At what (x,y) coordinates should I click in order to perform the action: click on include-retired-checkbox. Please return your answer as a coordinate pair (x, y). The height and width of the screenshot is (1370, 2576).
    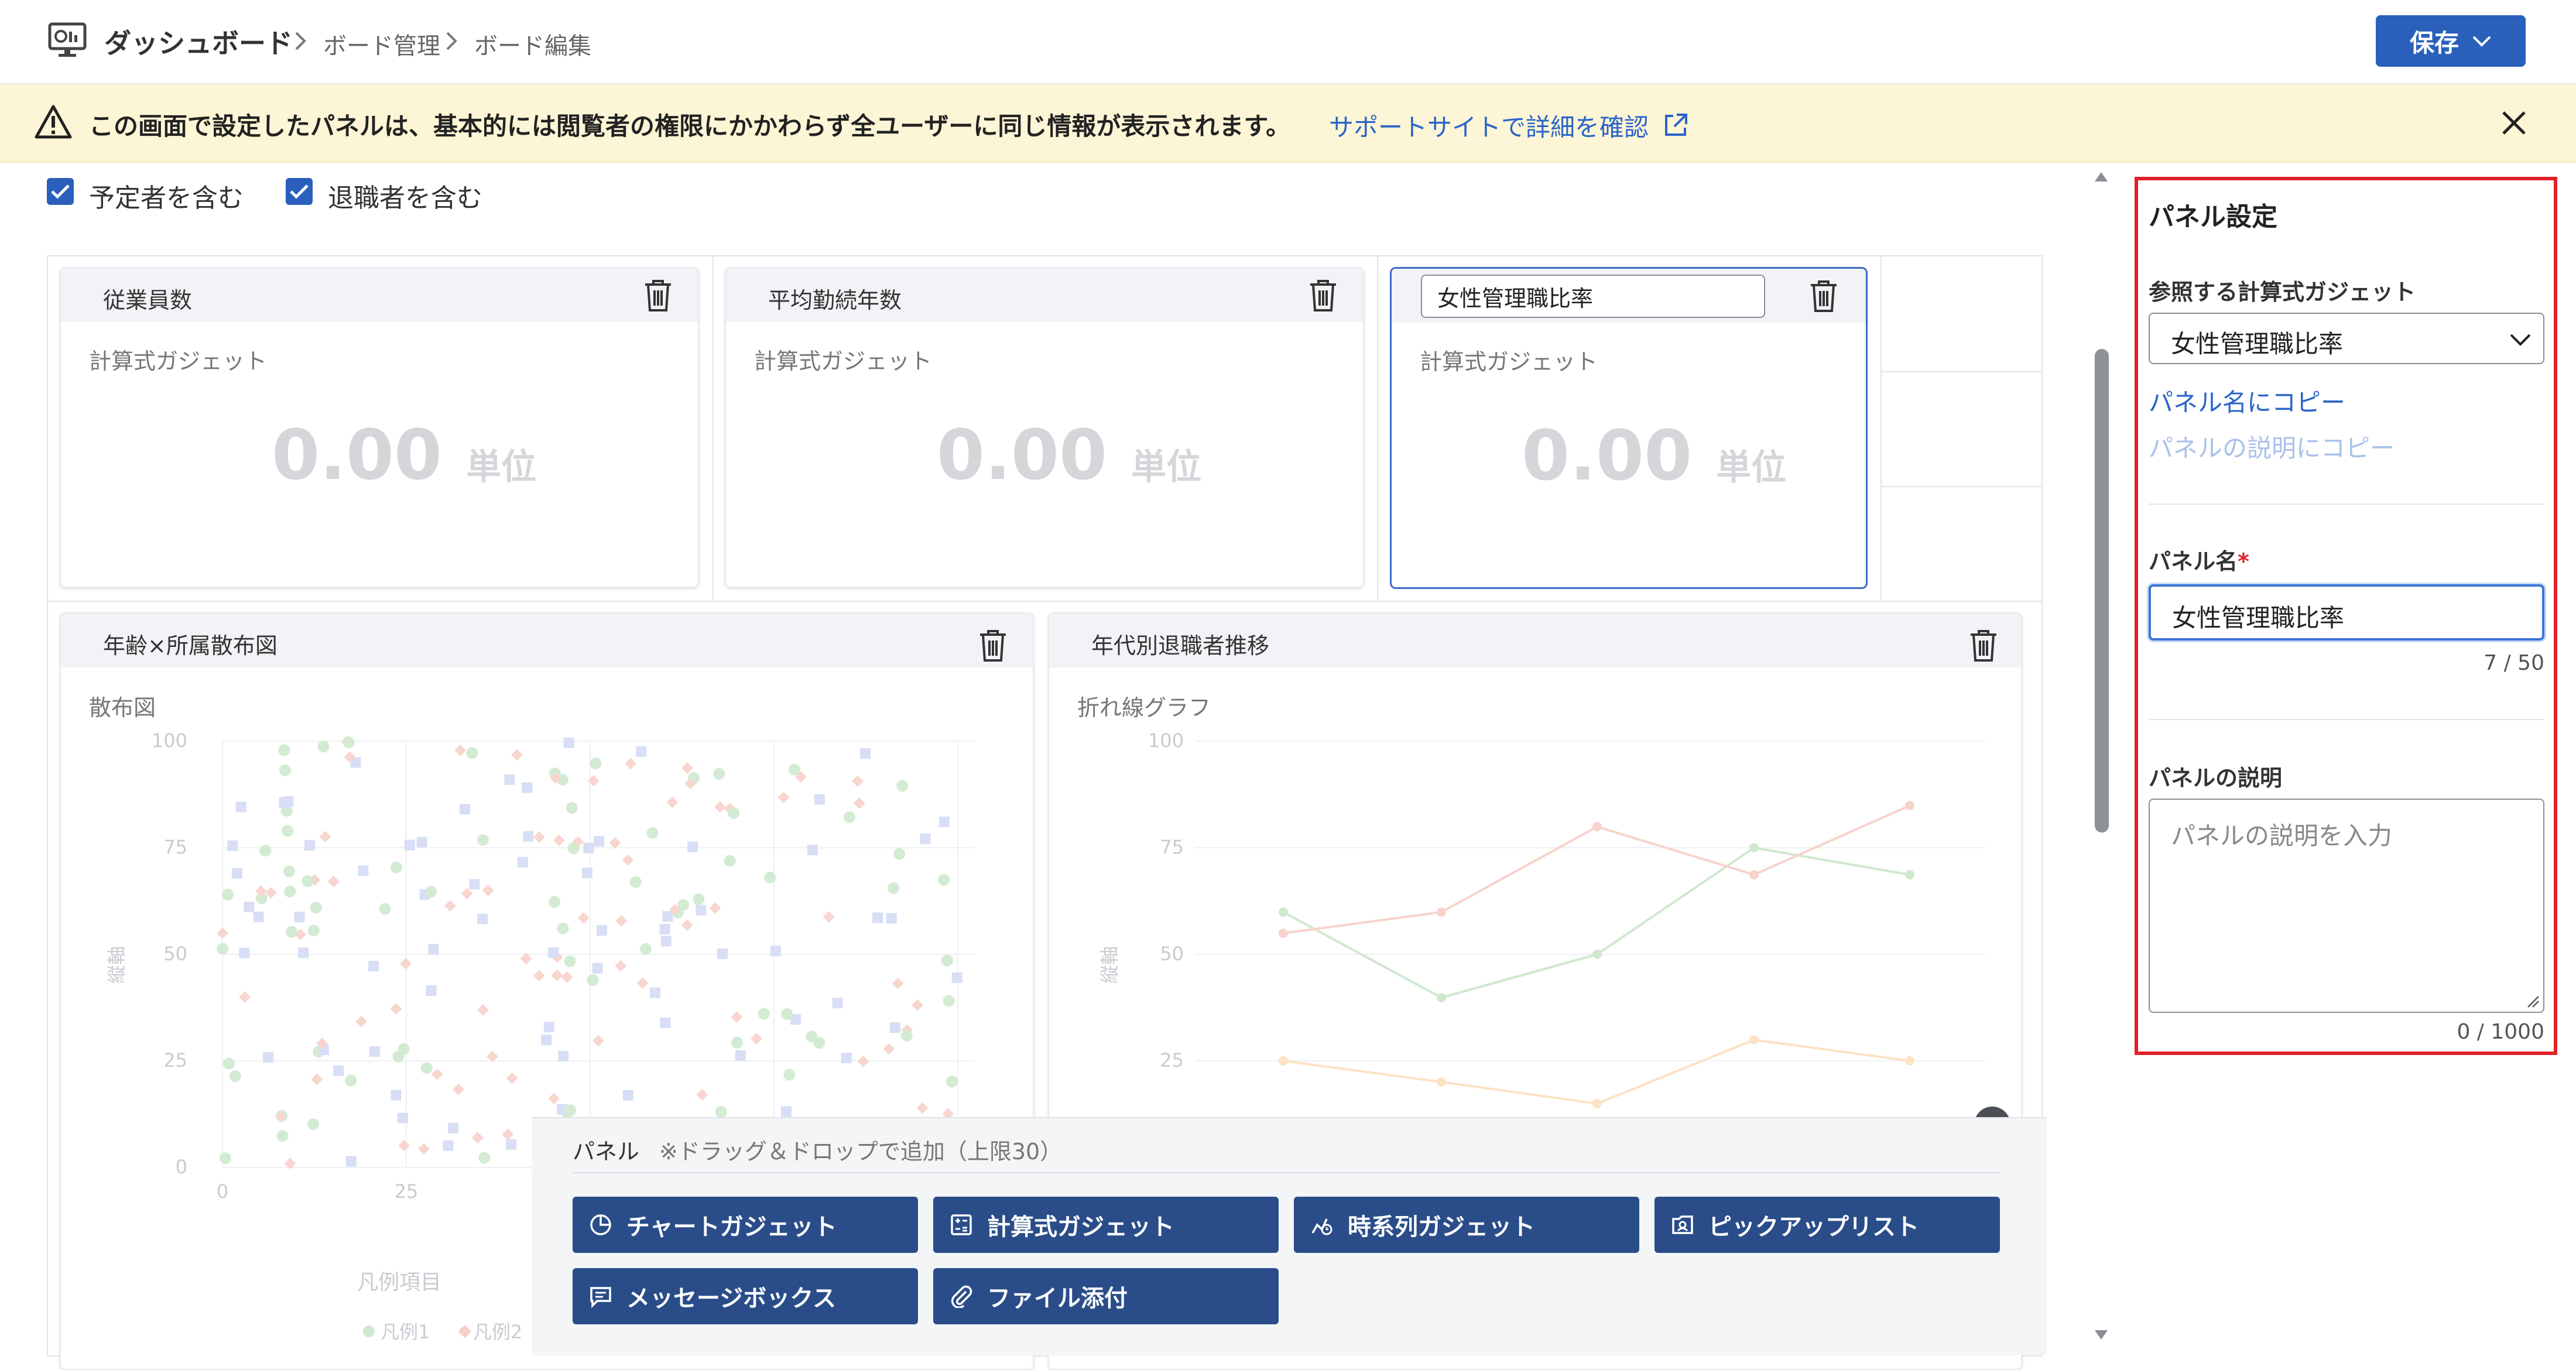
    Looking at the image, I should click on (299, 191).